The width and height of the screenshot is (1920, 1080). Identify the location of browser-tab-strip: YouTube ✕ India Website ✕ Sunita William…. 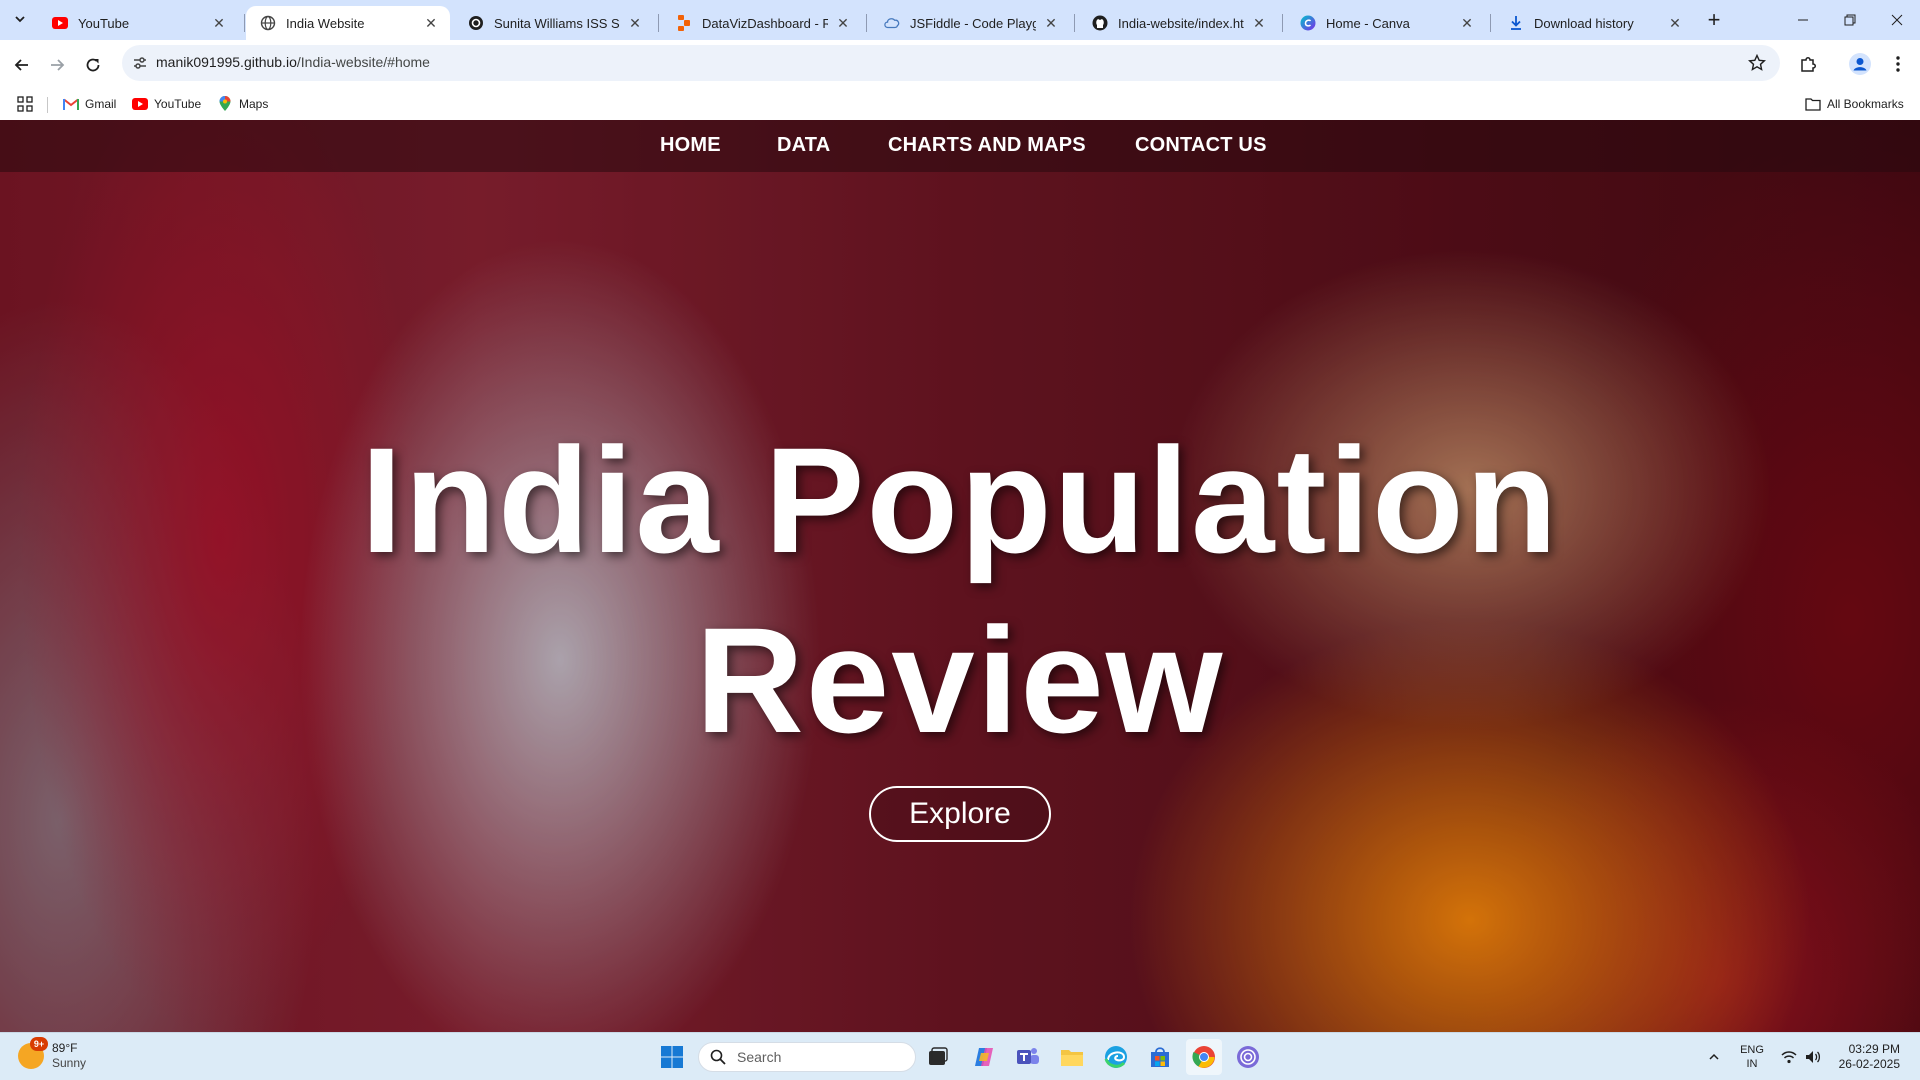
(960, 20).